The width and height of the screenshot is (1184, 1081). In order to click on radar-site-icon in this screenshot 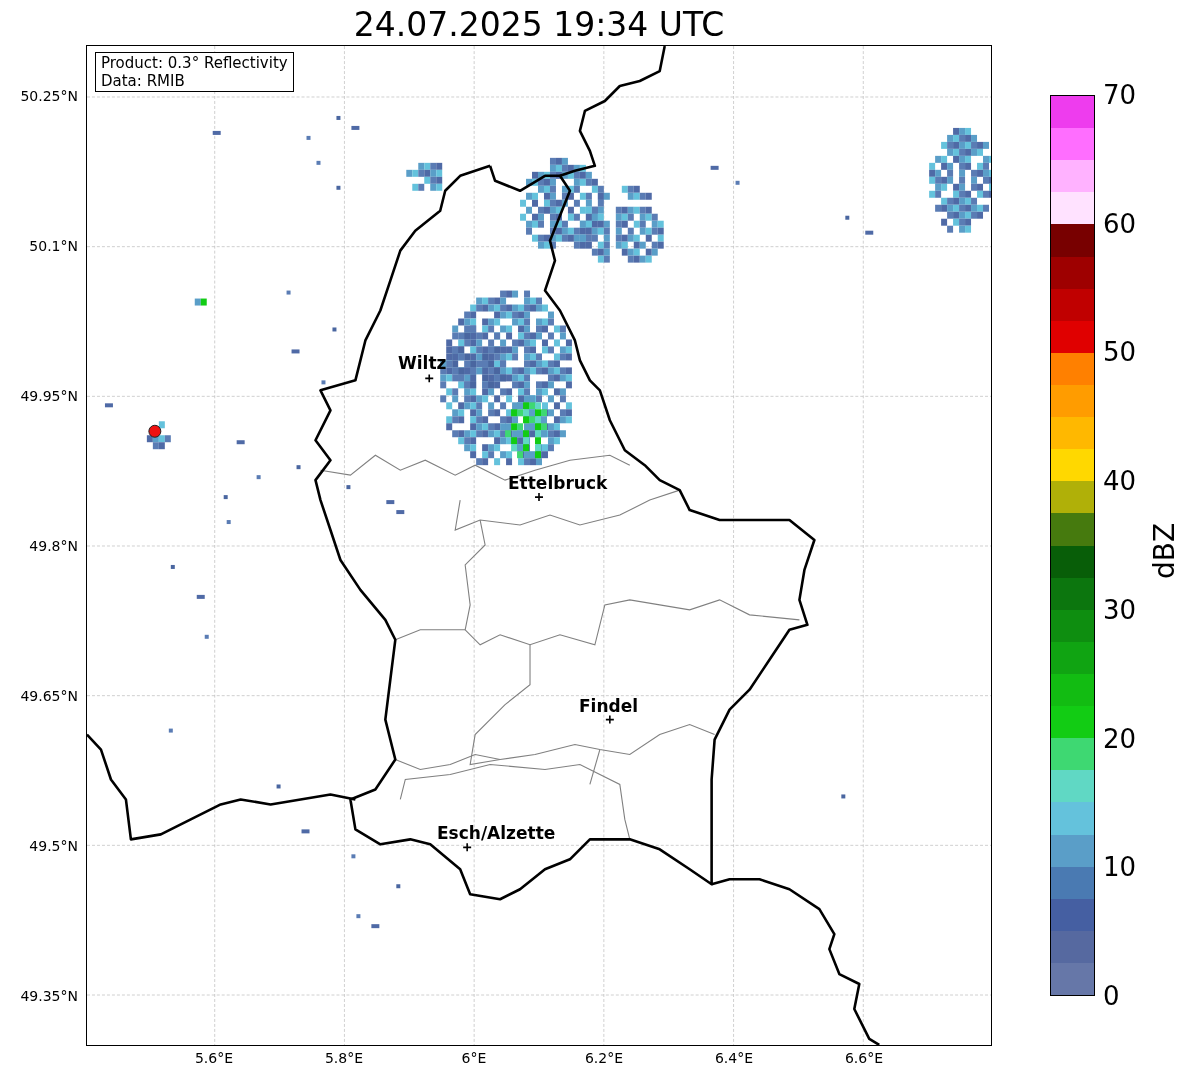, I will do `click(155, 431)`.